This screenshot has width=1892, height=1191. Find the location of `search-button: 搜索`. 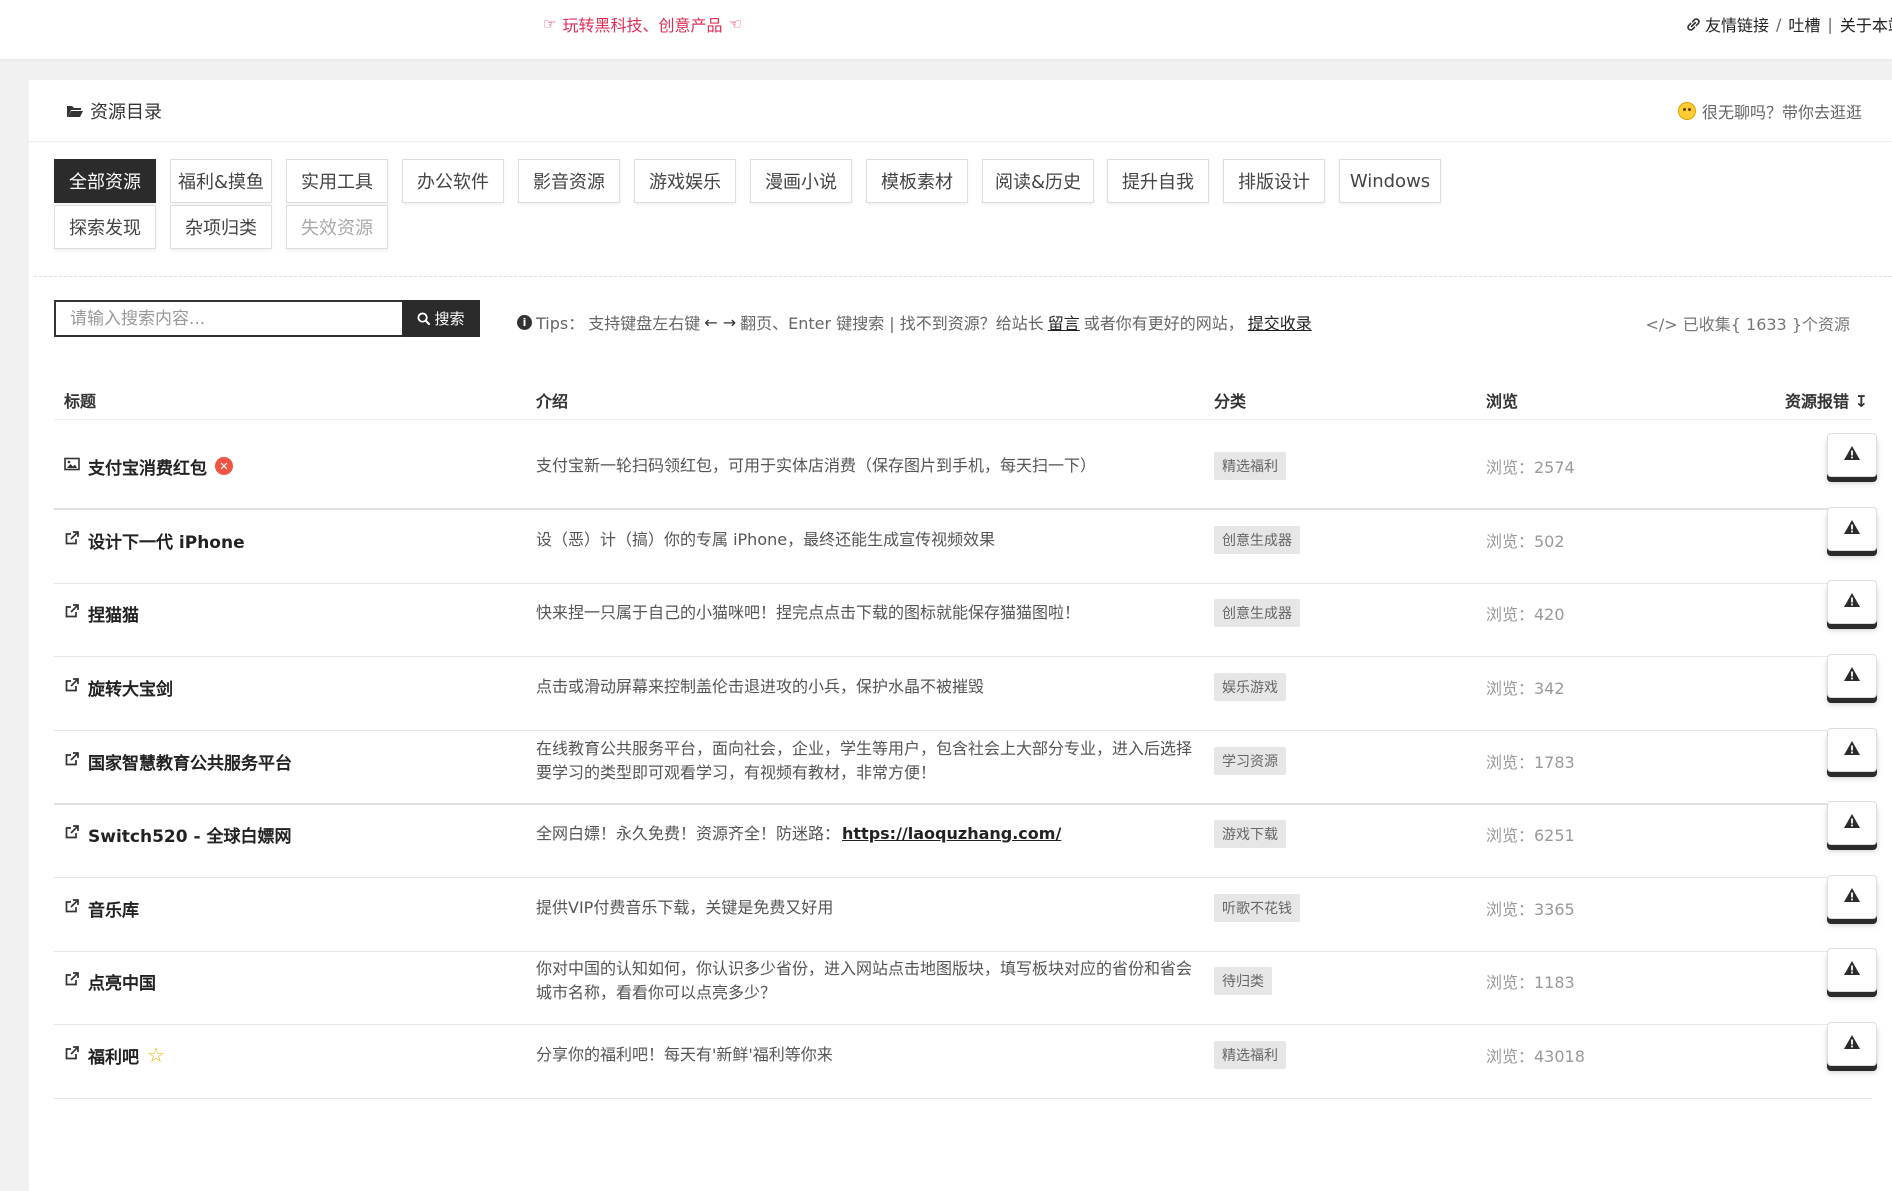

search-button: 搜索 is located at coordinates (441, 318).